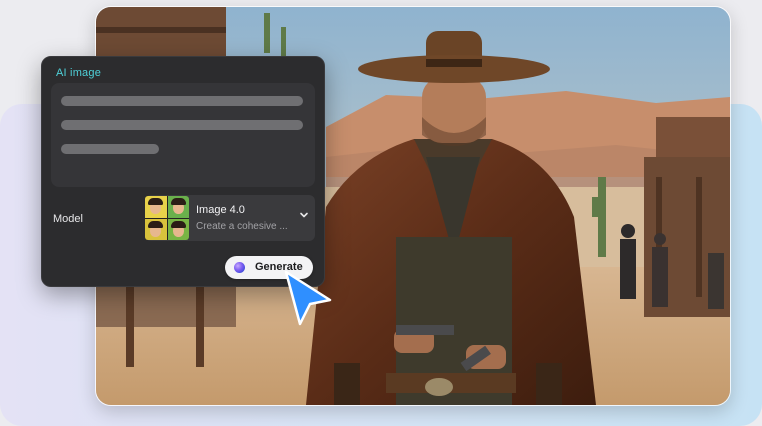 The height and width of the screenshot is (426, 762). What do you see at coordinates (167, 218) in the screenshot?
I see `model-thumbnail` at bounding box center [167, 218].